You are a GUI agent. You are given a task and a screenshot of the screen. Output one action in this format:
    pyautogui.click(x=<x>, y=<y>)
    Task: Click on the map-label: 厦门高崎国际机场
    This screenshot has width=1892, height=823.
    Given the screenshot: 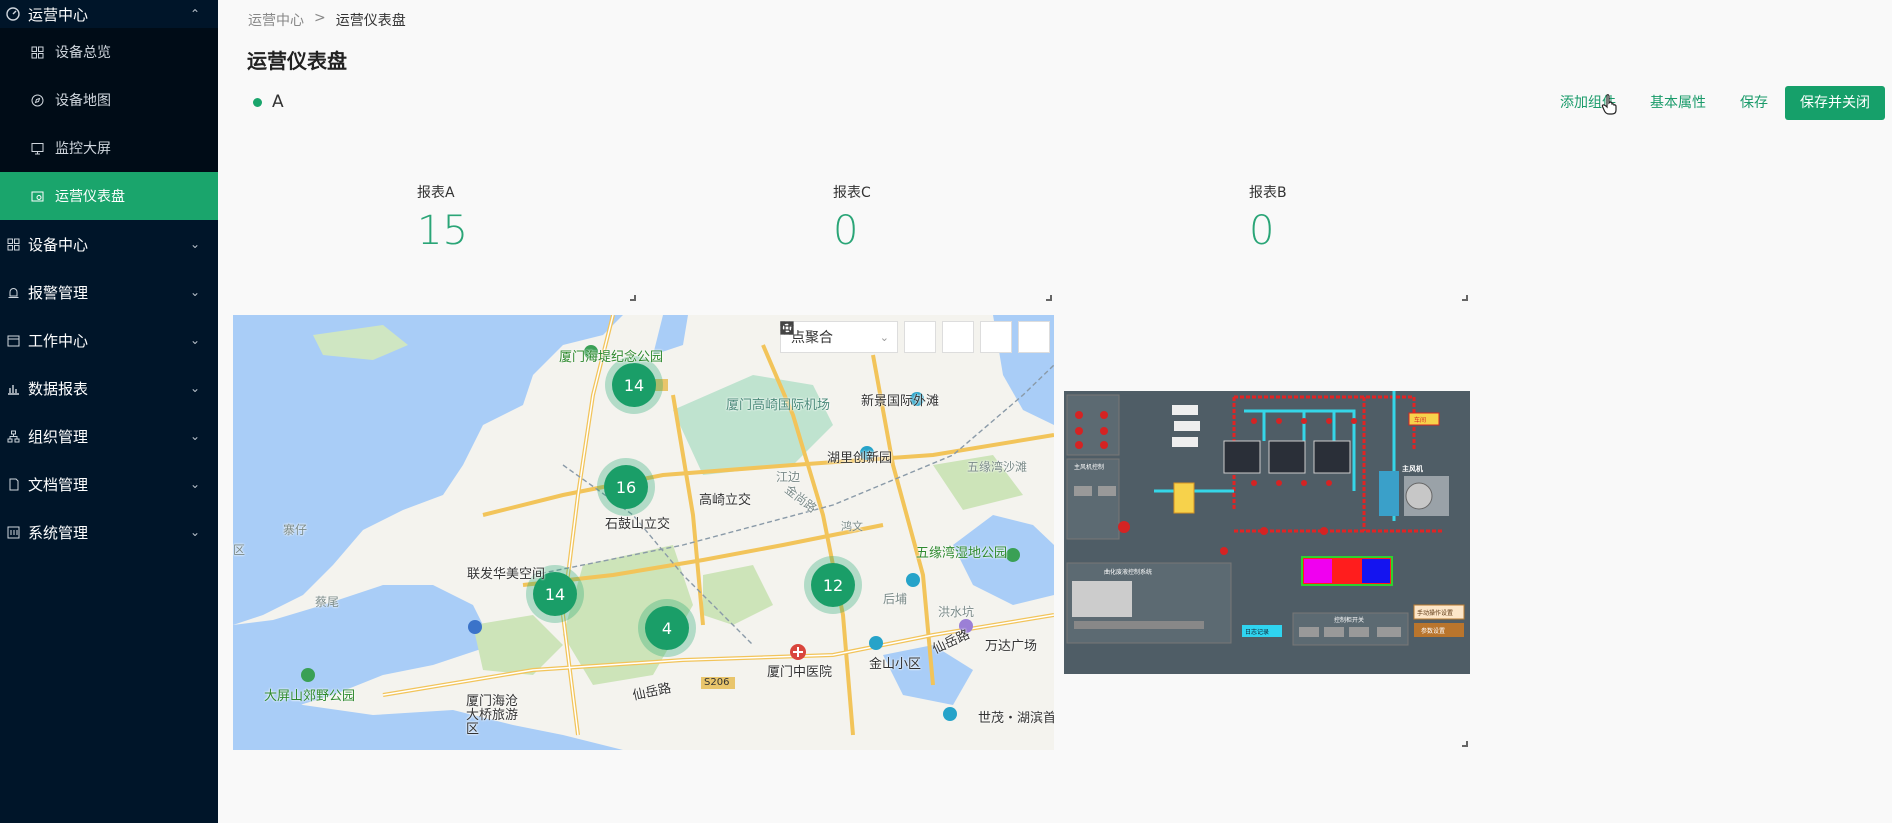 What is the action you would take?
    pyautogui.click(x=778, y=405)
    